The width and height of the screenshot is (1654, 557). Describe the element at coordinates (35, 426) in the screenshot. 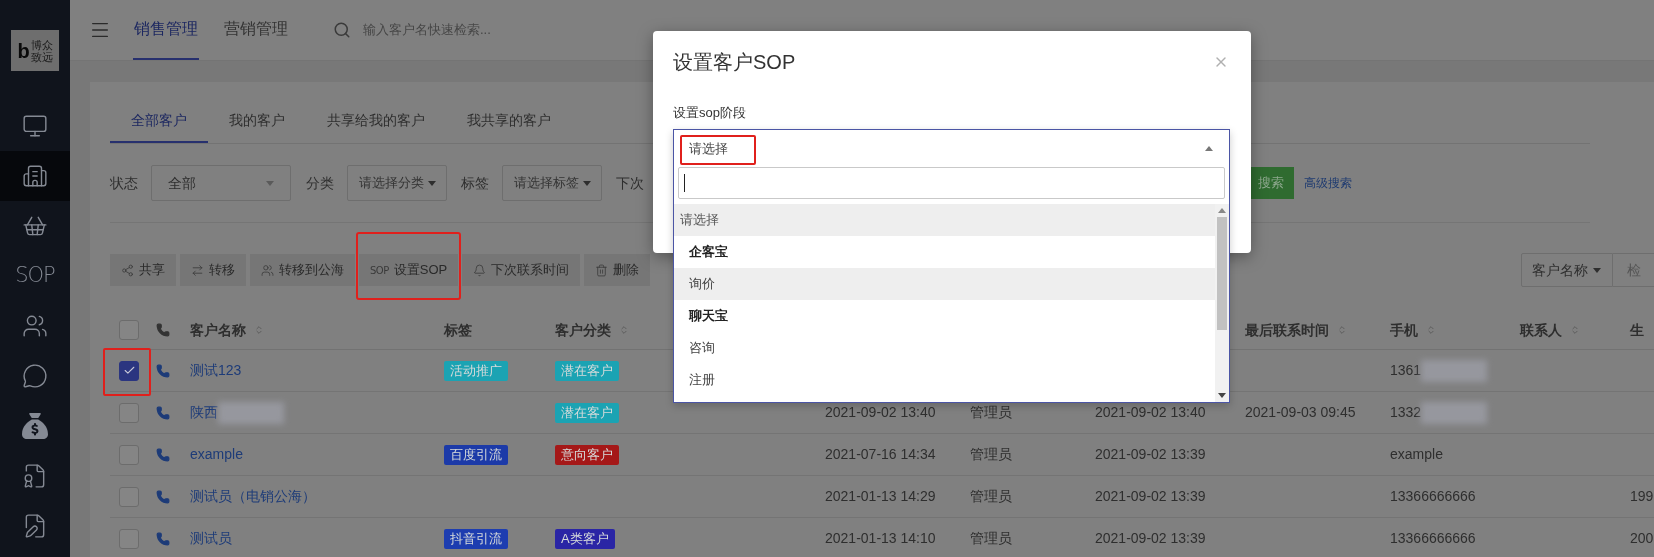

I see `money-bag-icon` at that location.